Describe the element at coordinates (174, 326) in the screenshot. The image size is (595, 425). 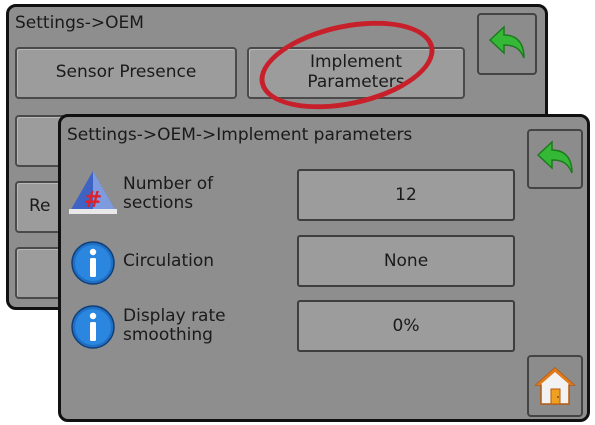
I see `row-label: Display rate smoothing` at that location.